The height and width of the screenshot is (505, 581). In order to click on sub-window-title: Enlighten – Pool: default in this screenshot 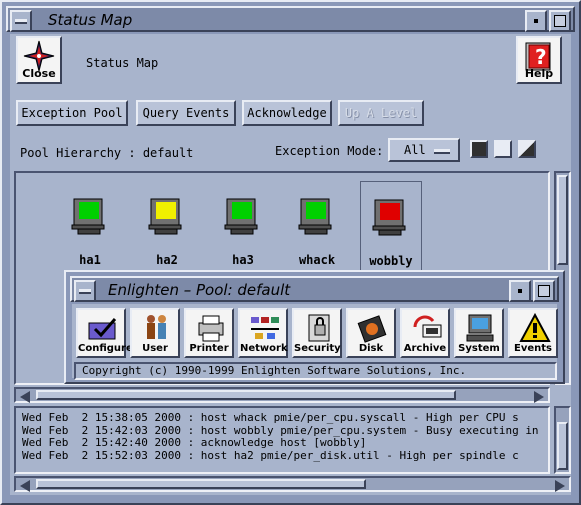, I will do `click(199, 290)`.